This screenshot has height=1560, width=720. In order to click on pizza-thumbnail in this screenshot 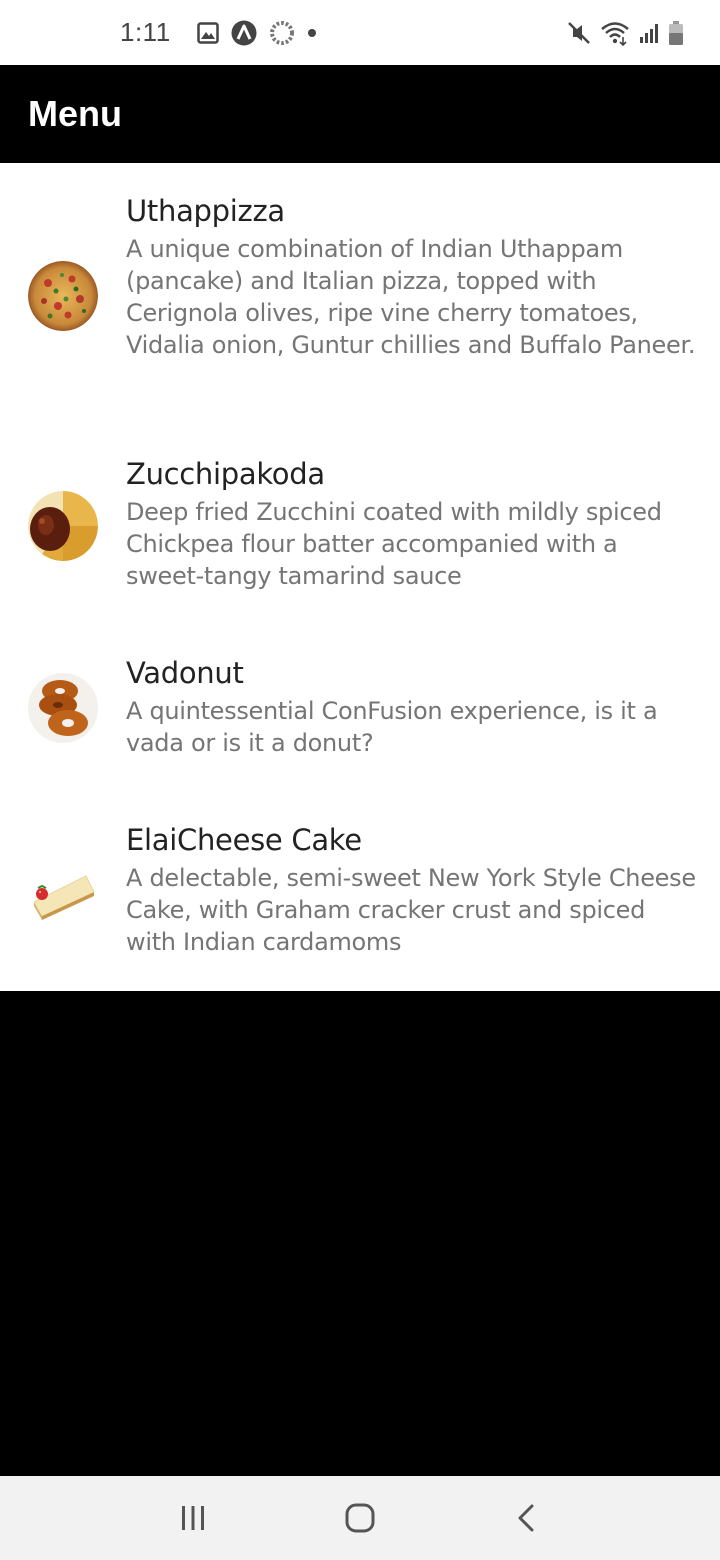, I will do `click(63, 296)`.